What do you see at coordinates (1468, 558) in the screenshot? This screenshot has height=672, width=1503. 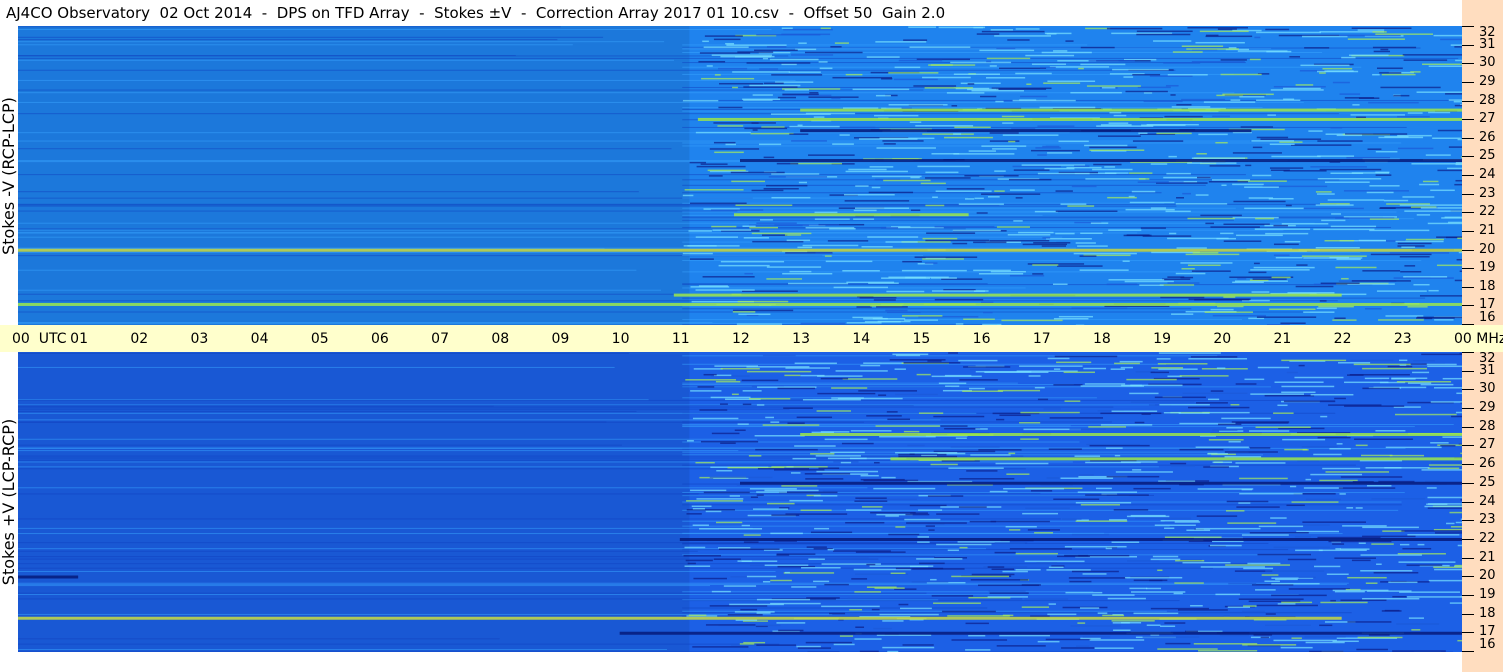 I see `frequency-tick` at bounding box center [1468, 558].